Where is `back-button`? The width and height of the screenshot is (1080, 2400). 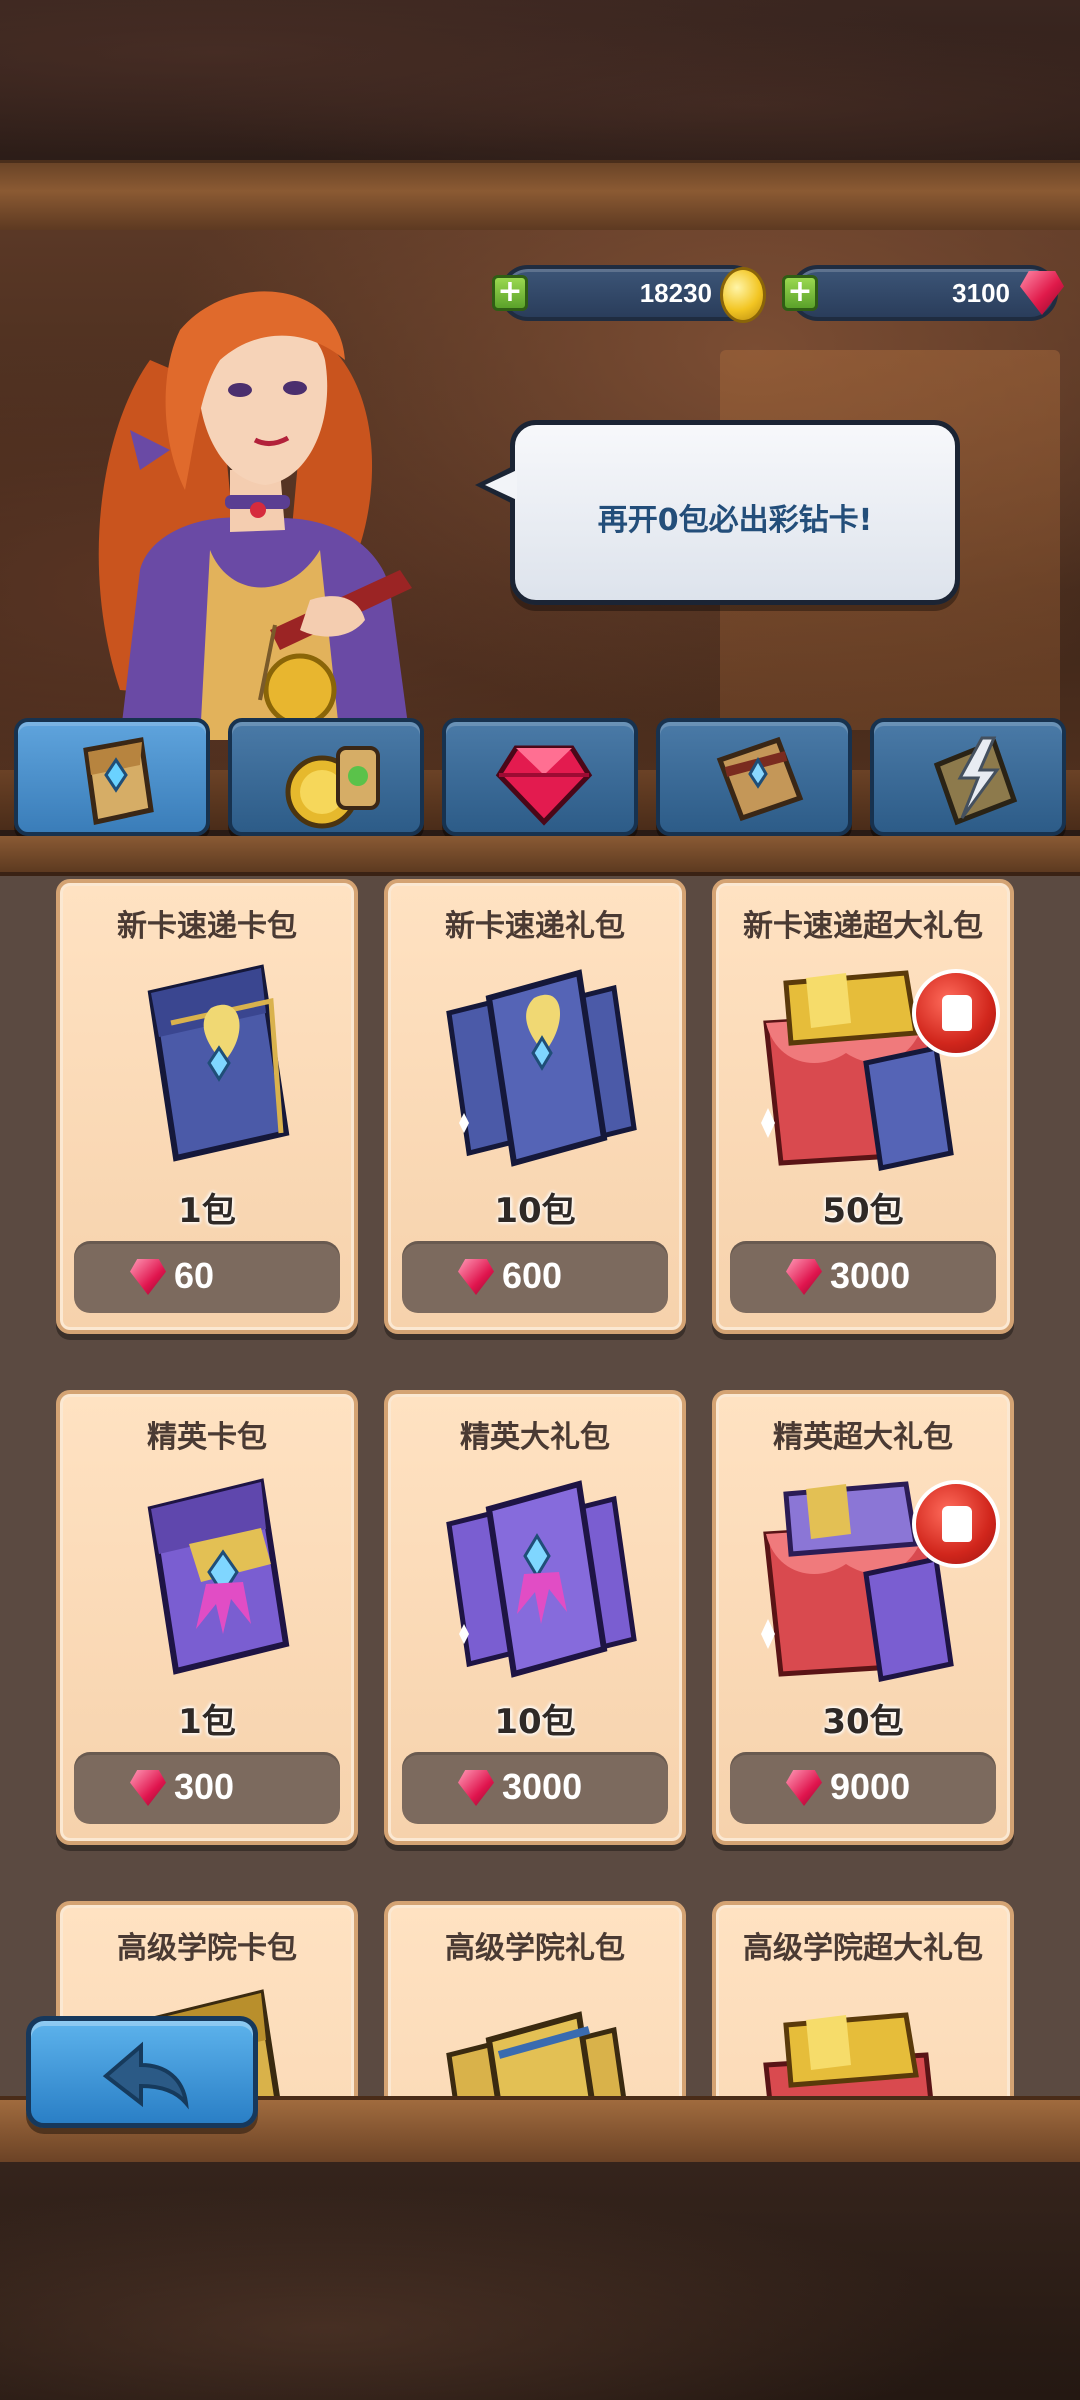 back-button is located at coordinates (142, 2072).